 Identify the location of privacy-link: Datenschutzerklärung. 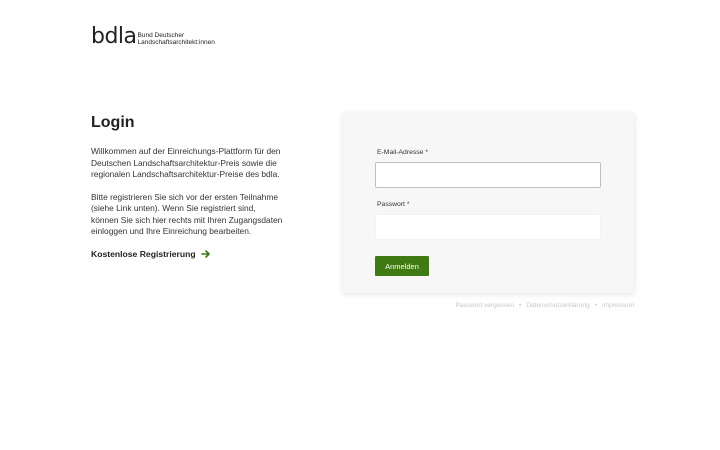
(557, 305).